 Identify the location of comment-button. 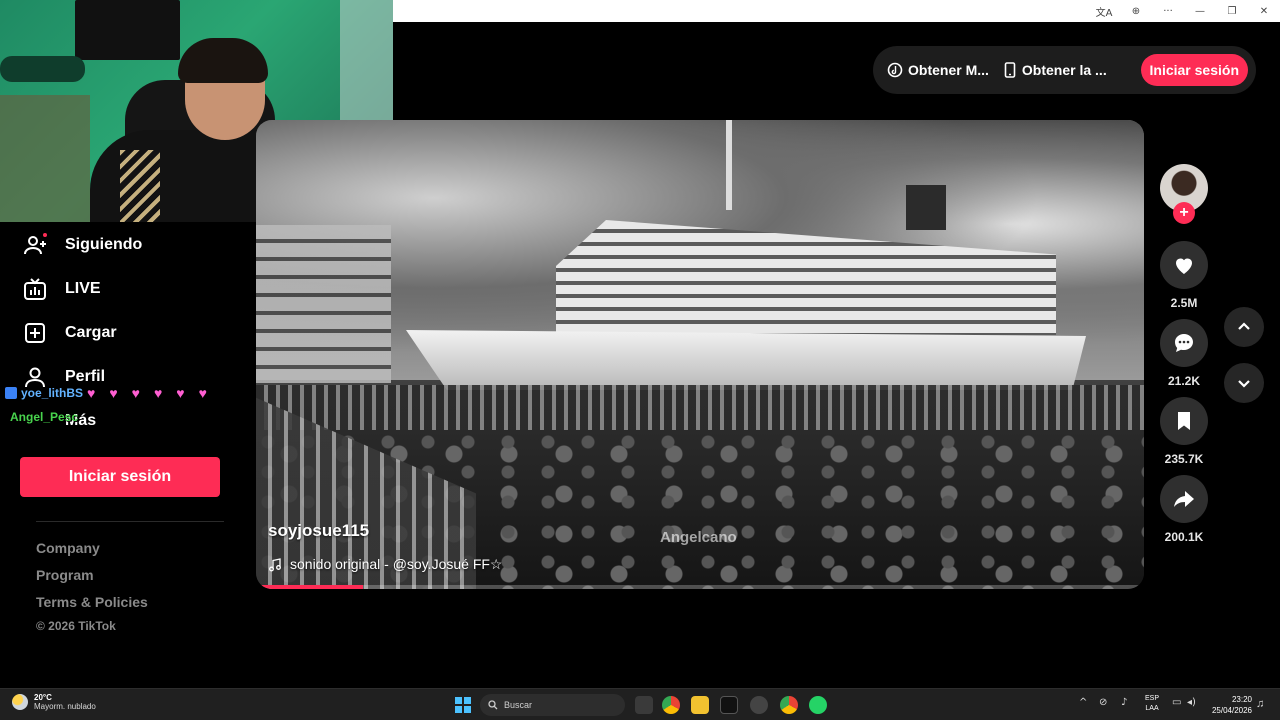
(1184, 343).